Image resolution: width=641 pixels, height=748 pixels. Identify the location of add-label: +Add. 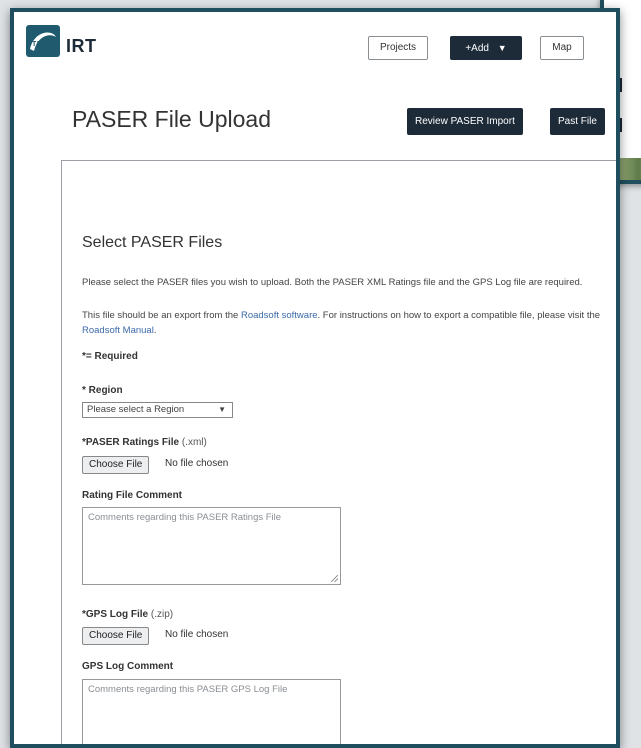
(477, 48).